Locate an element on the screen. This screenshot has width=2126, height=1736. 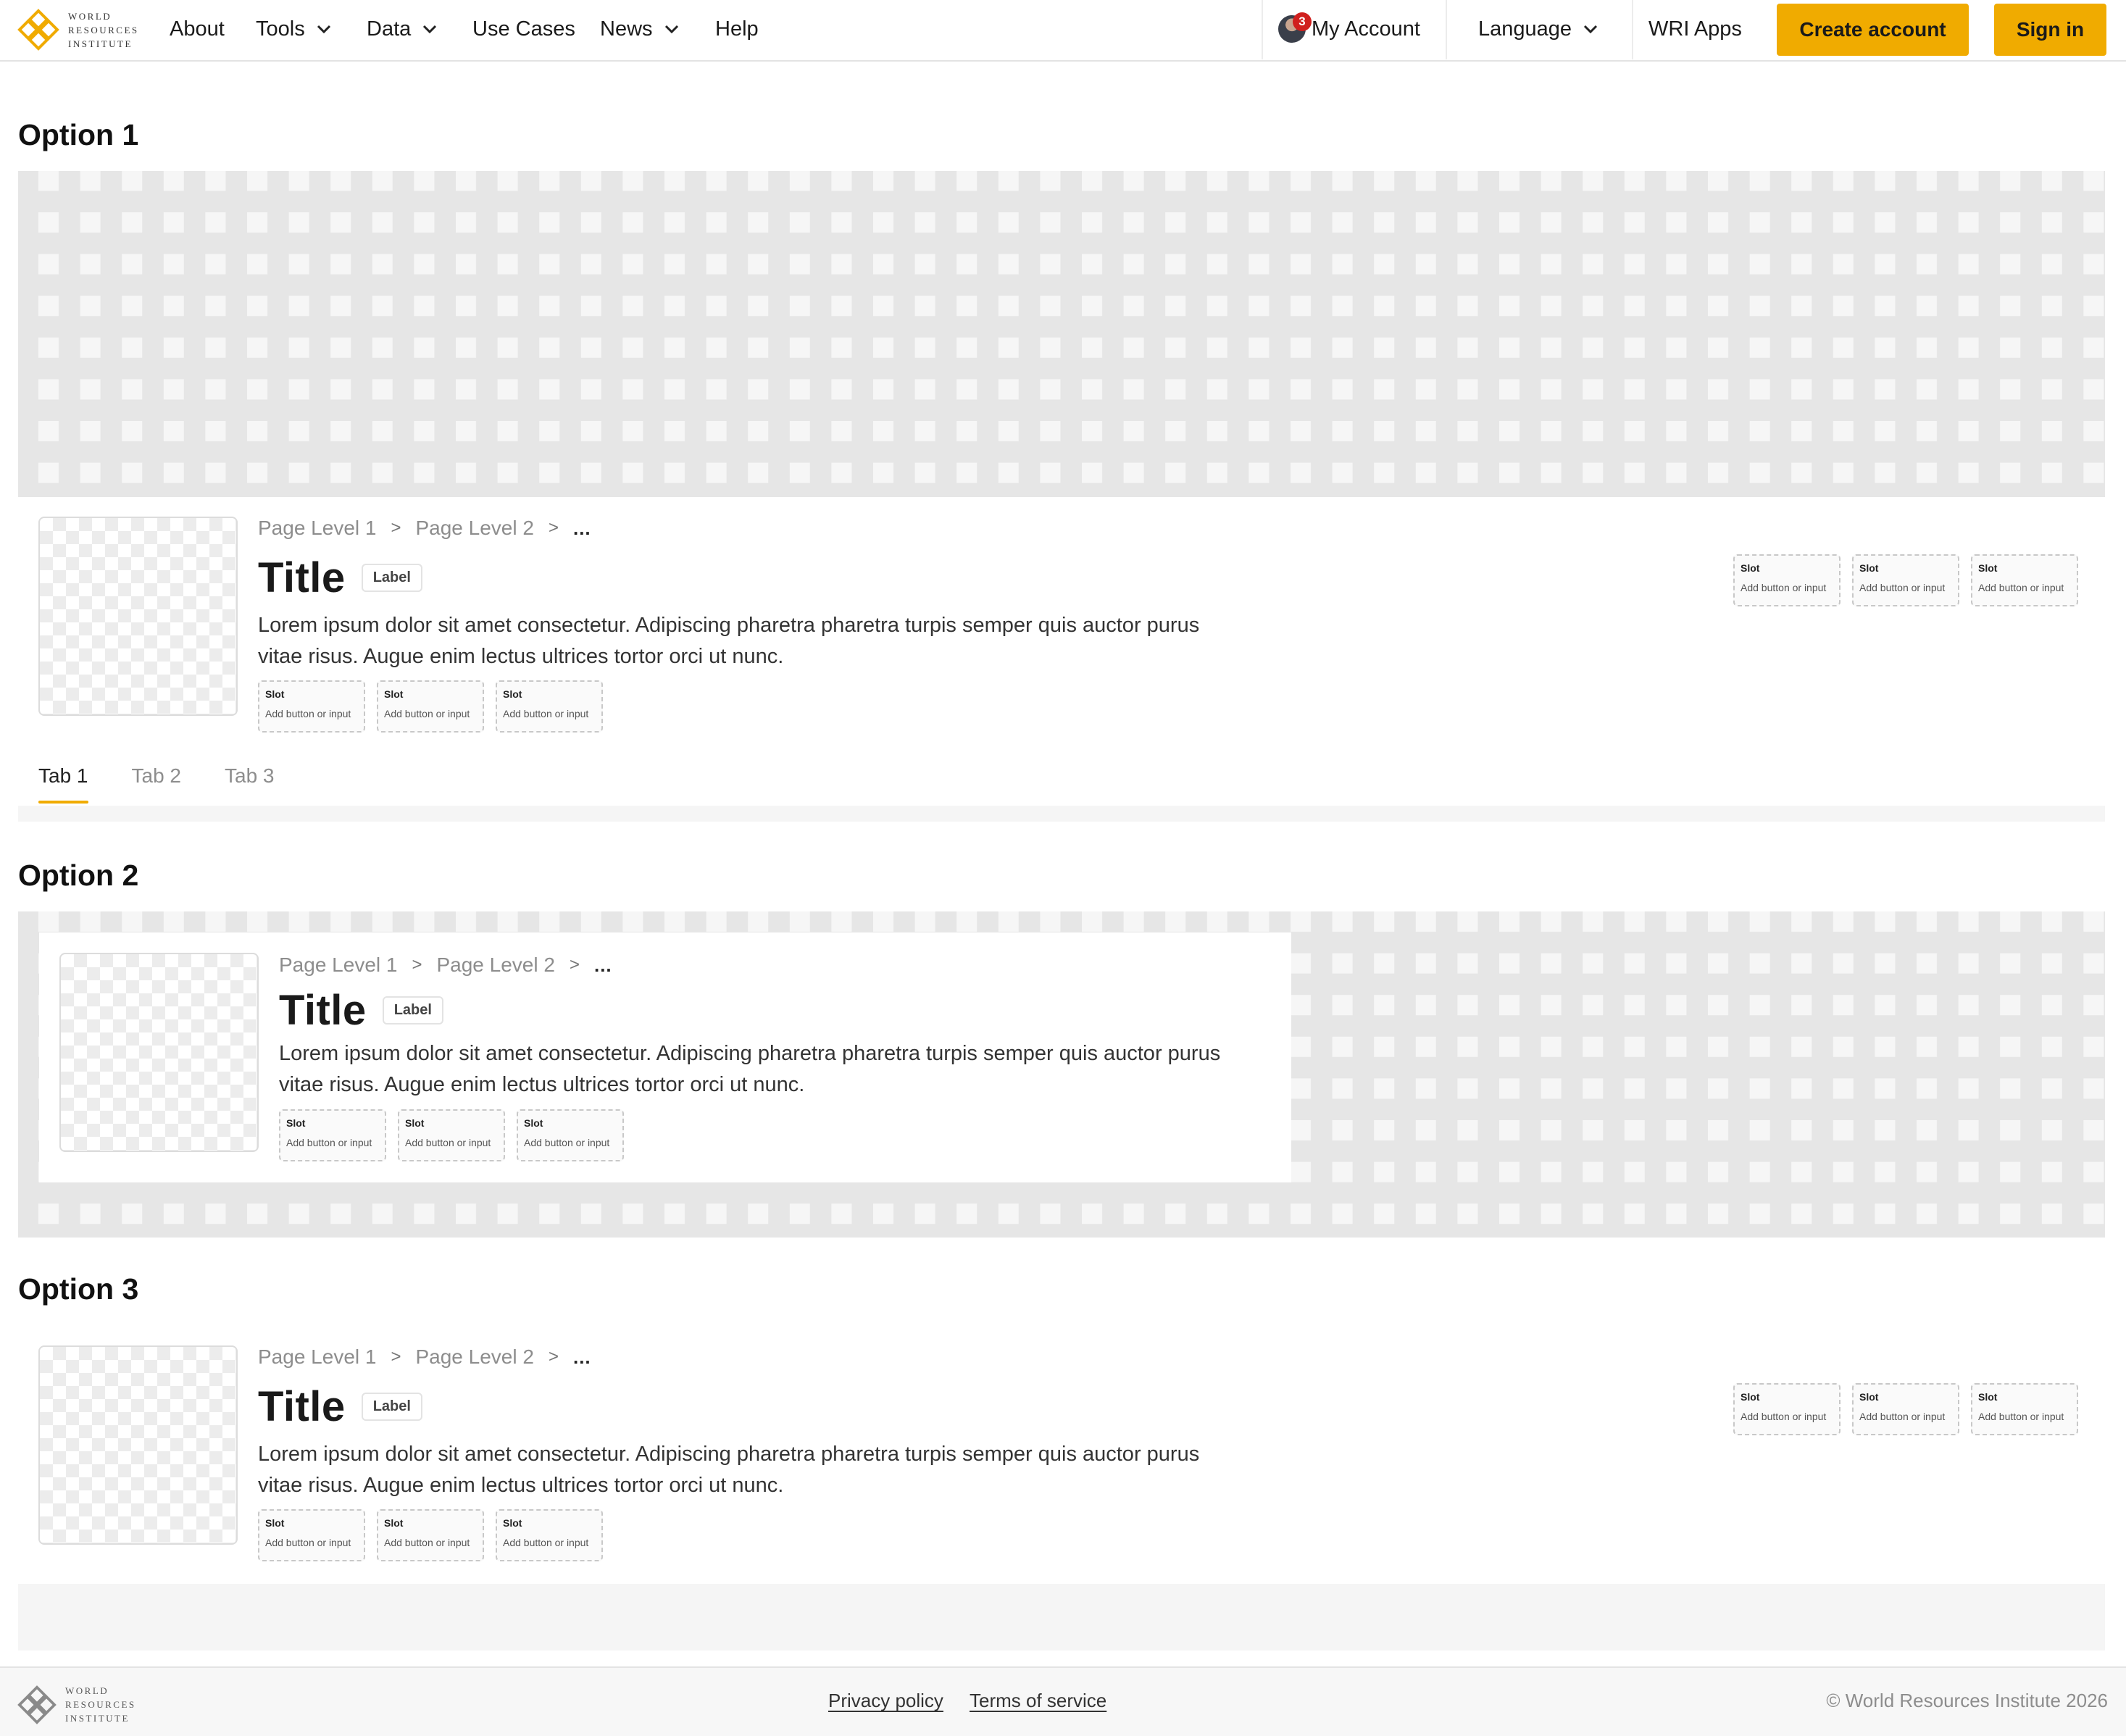
tab-2: Tab 2 is located at coordinates (157, 784).